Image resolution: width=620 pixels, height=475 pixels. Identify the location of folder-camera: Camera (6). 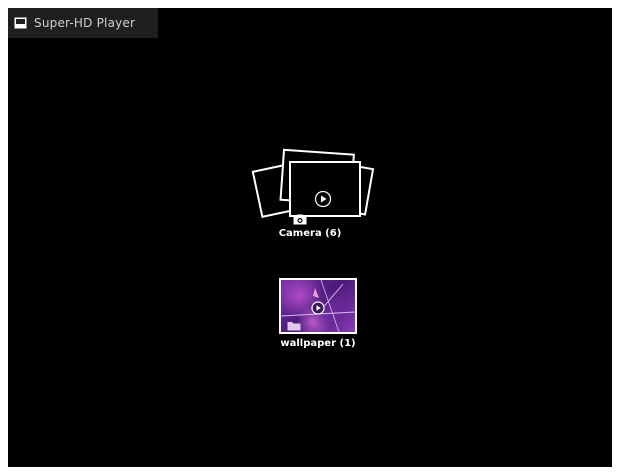
(310, 191).